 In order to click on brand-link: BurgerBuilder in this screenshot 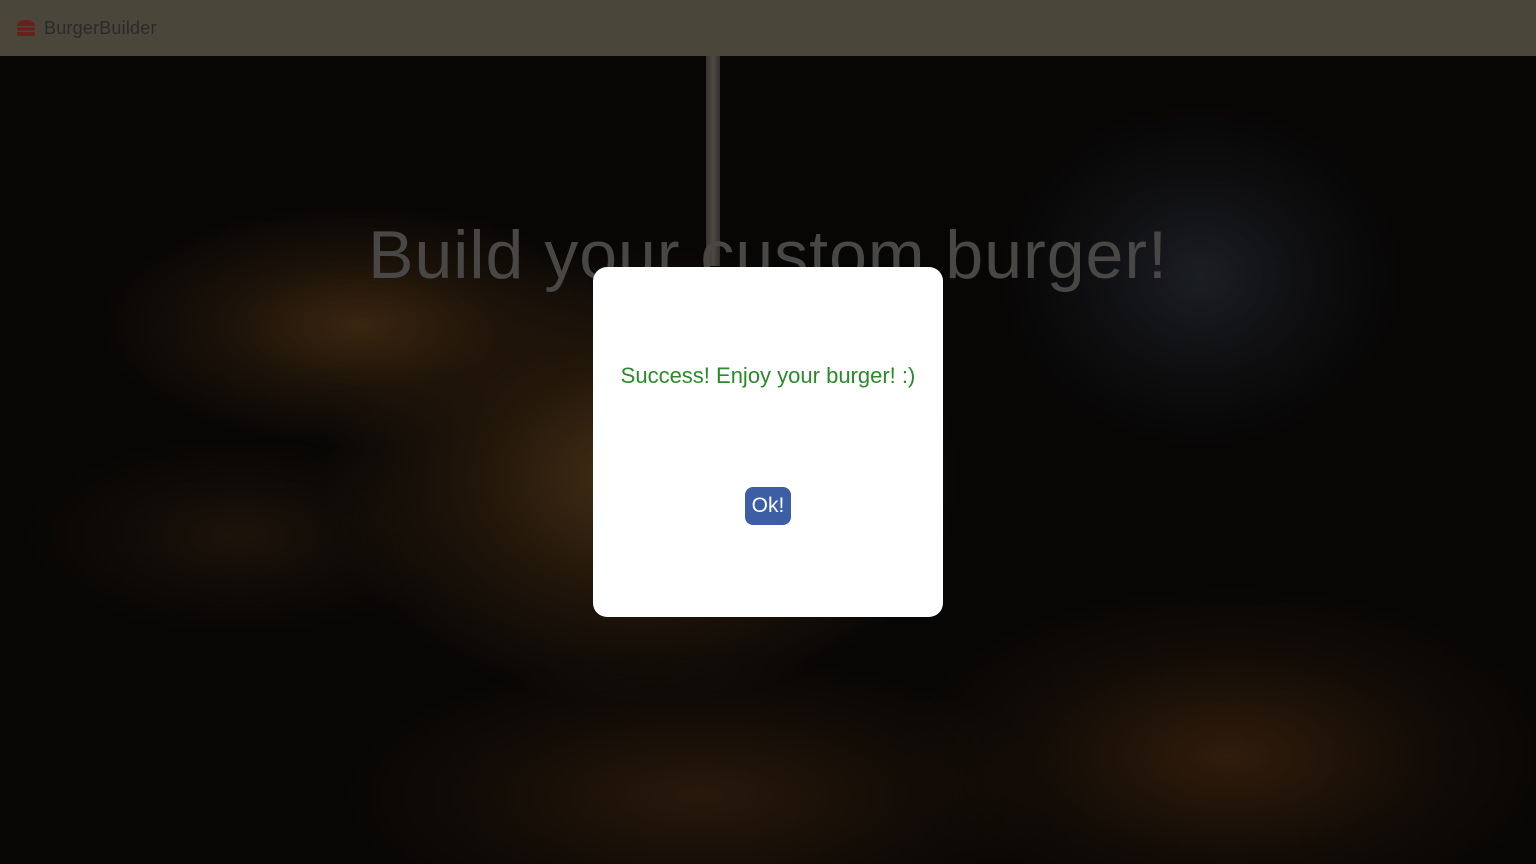, I will do `click(86, 28)`.